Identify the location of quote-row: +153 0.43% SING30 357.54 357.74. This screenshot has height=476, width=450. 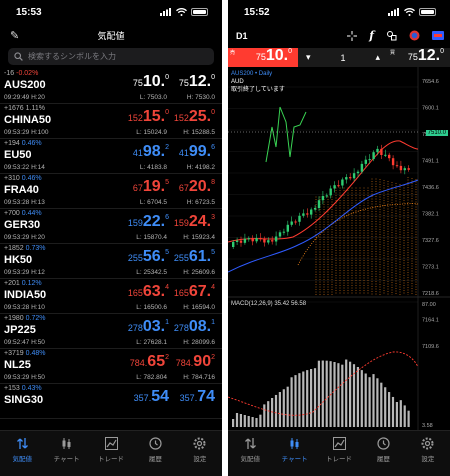
(111, 401).